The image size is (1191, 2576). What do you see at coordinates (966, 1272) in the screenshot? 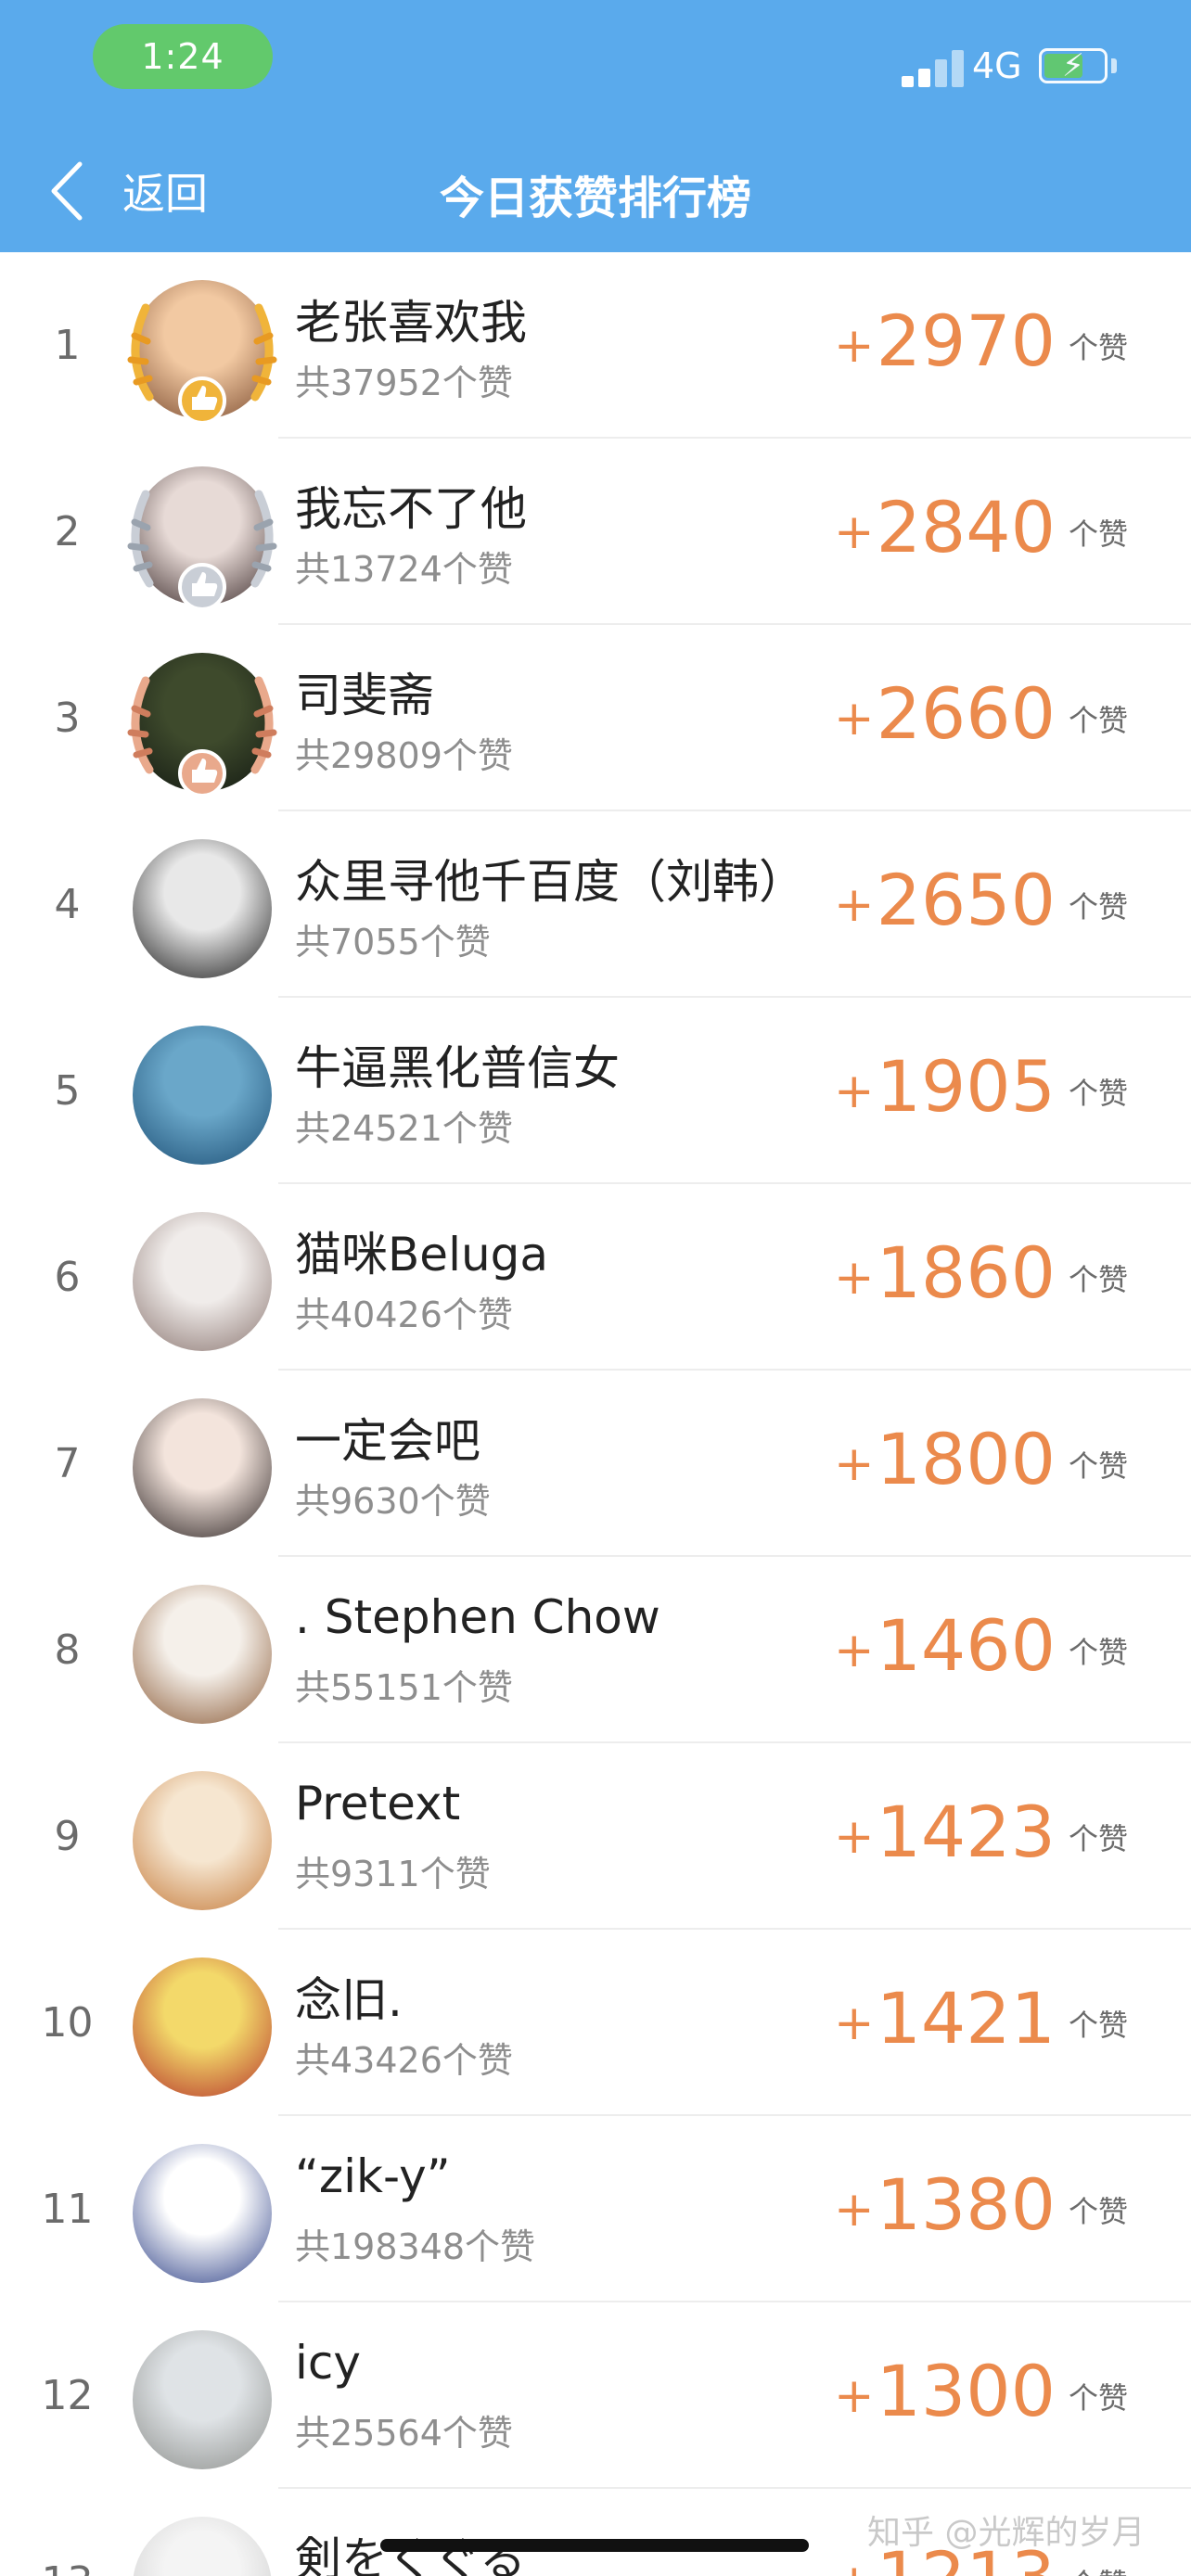
I see `today-likes-value: 1860` at bounding box center [966, 1272].